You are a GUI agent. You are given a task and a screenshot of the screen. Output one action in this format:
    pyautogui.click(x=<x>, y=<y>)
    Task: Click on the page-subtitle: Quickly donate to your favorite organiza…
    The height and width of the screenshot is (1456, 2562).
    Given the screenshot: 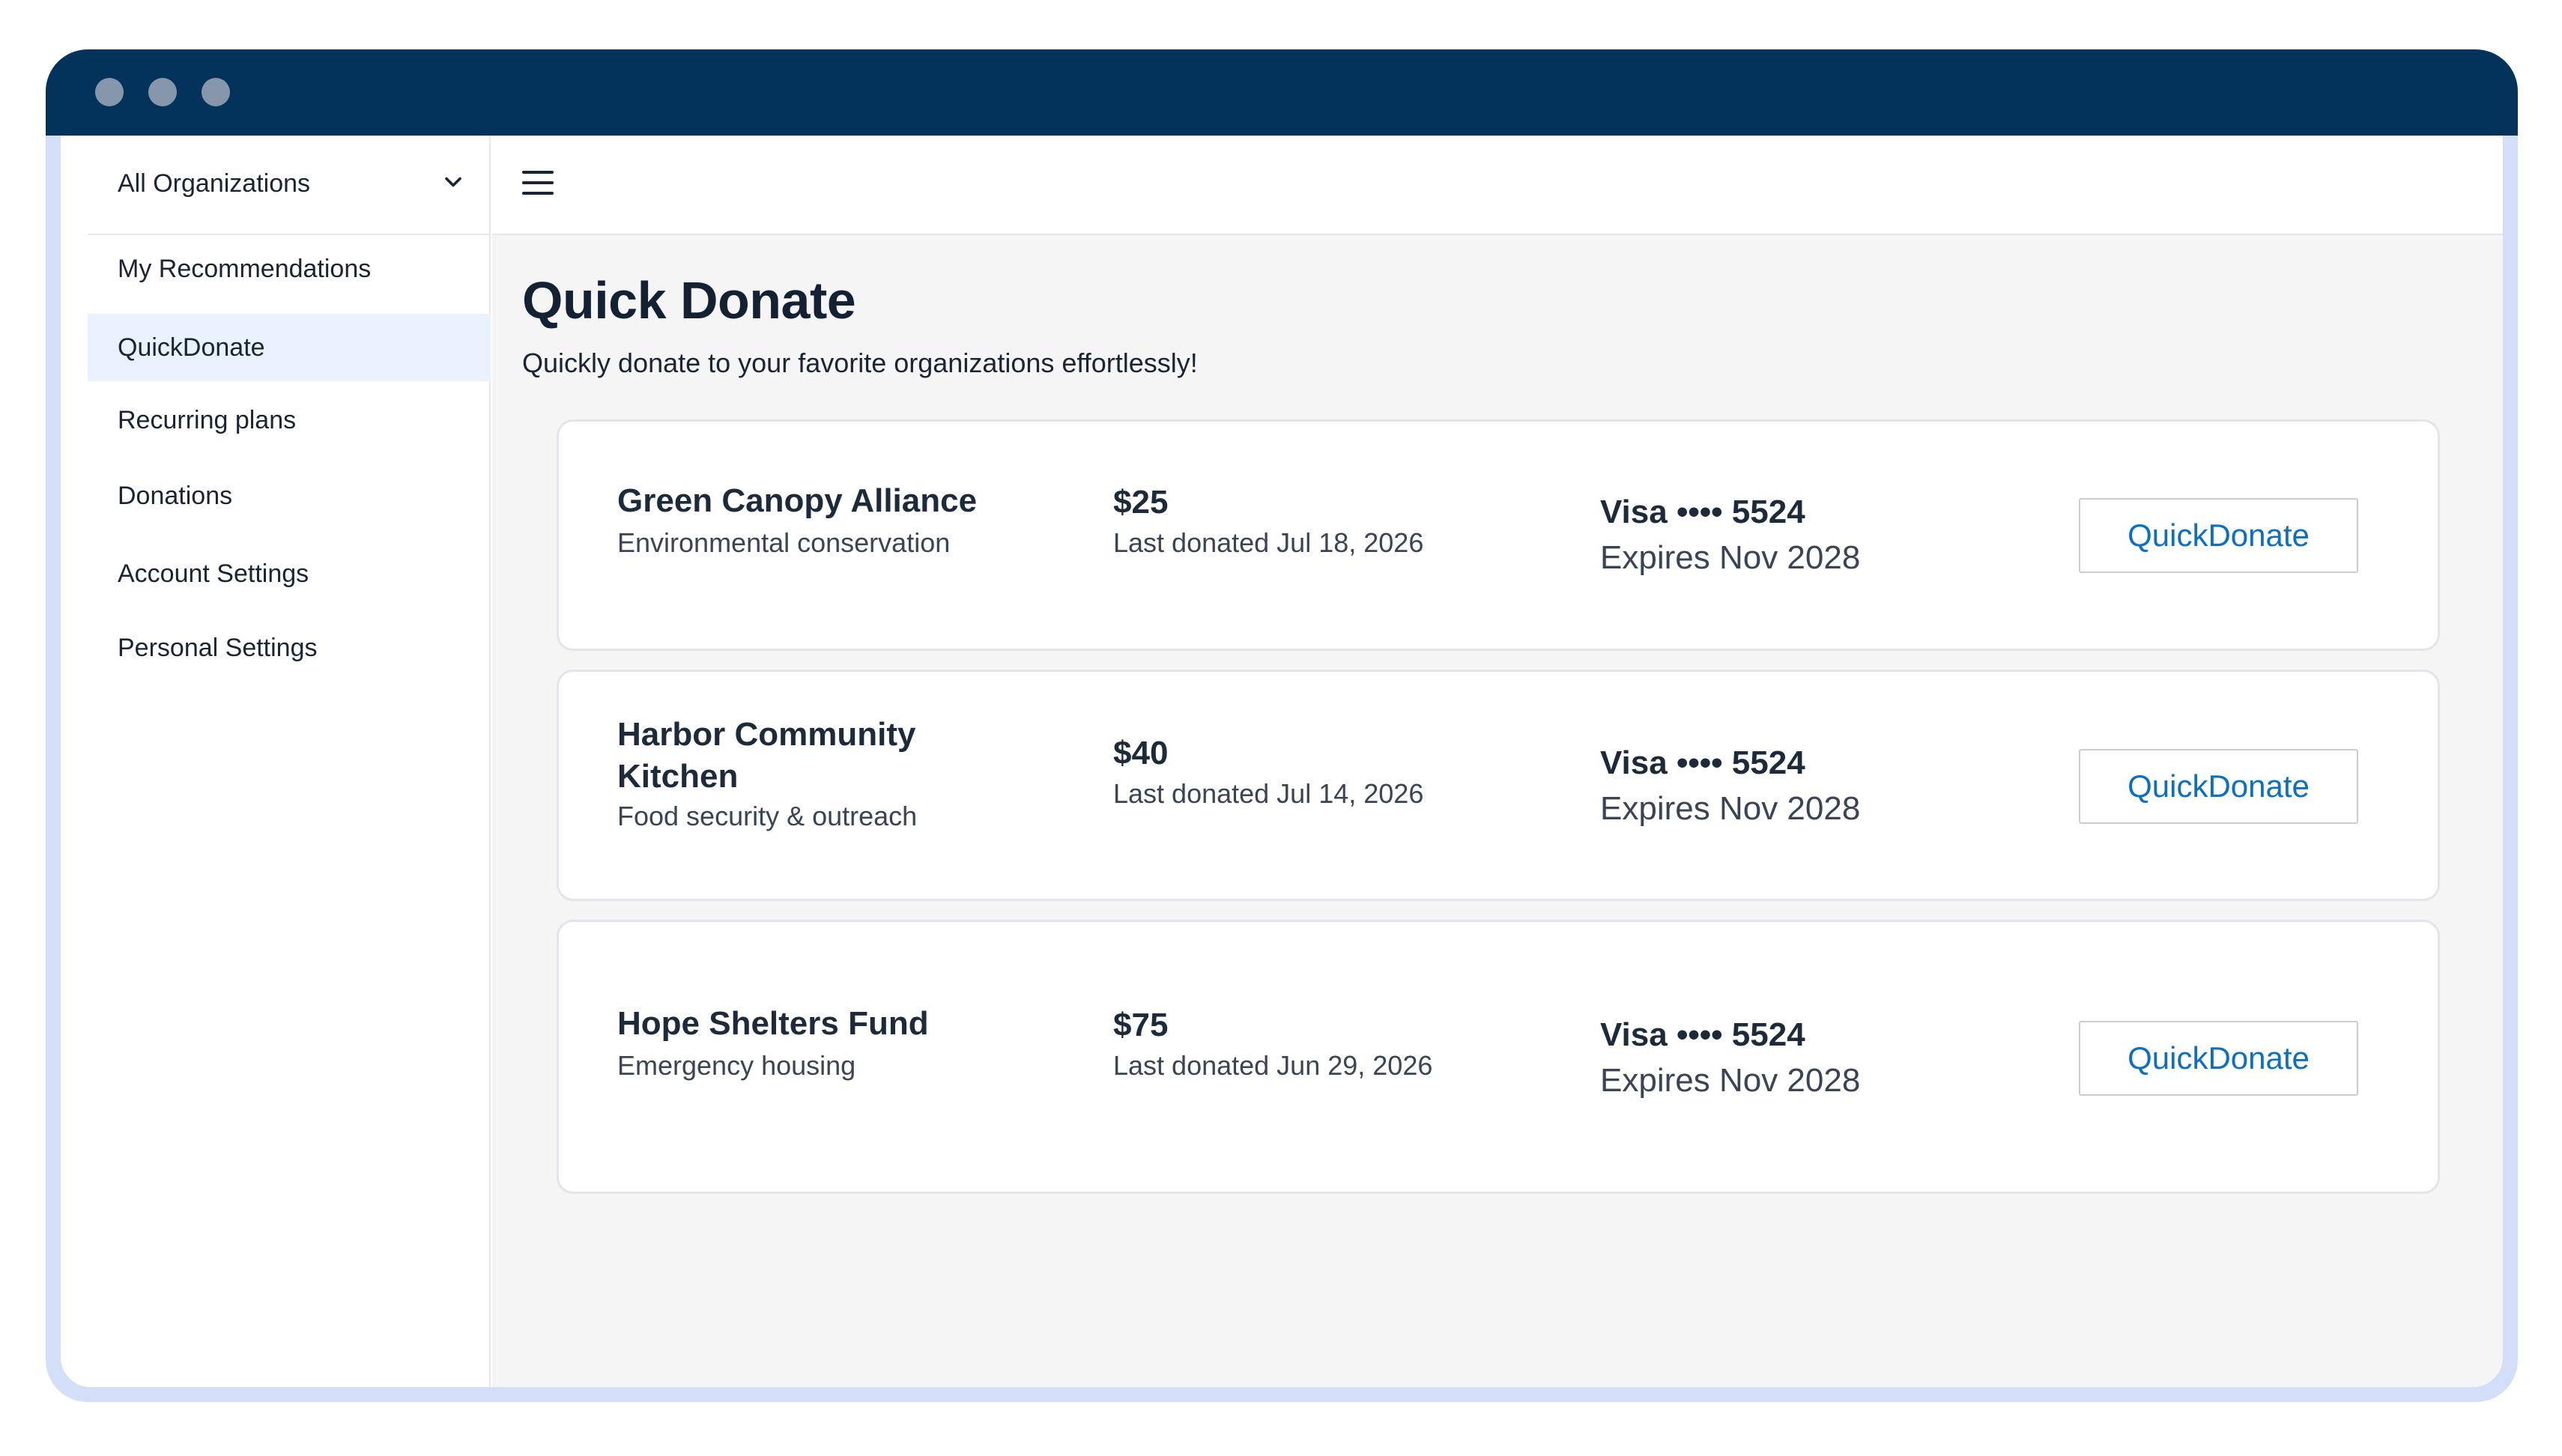 What is the action you would take?
    pyautogui.click(x=860, y=363)
    